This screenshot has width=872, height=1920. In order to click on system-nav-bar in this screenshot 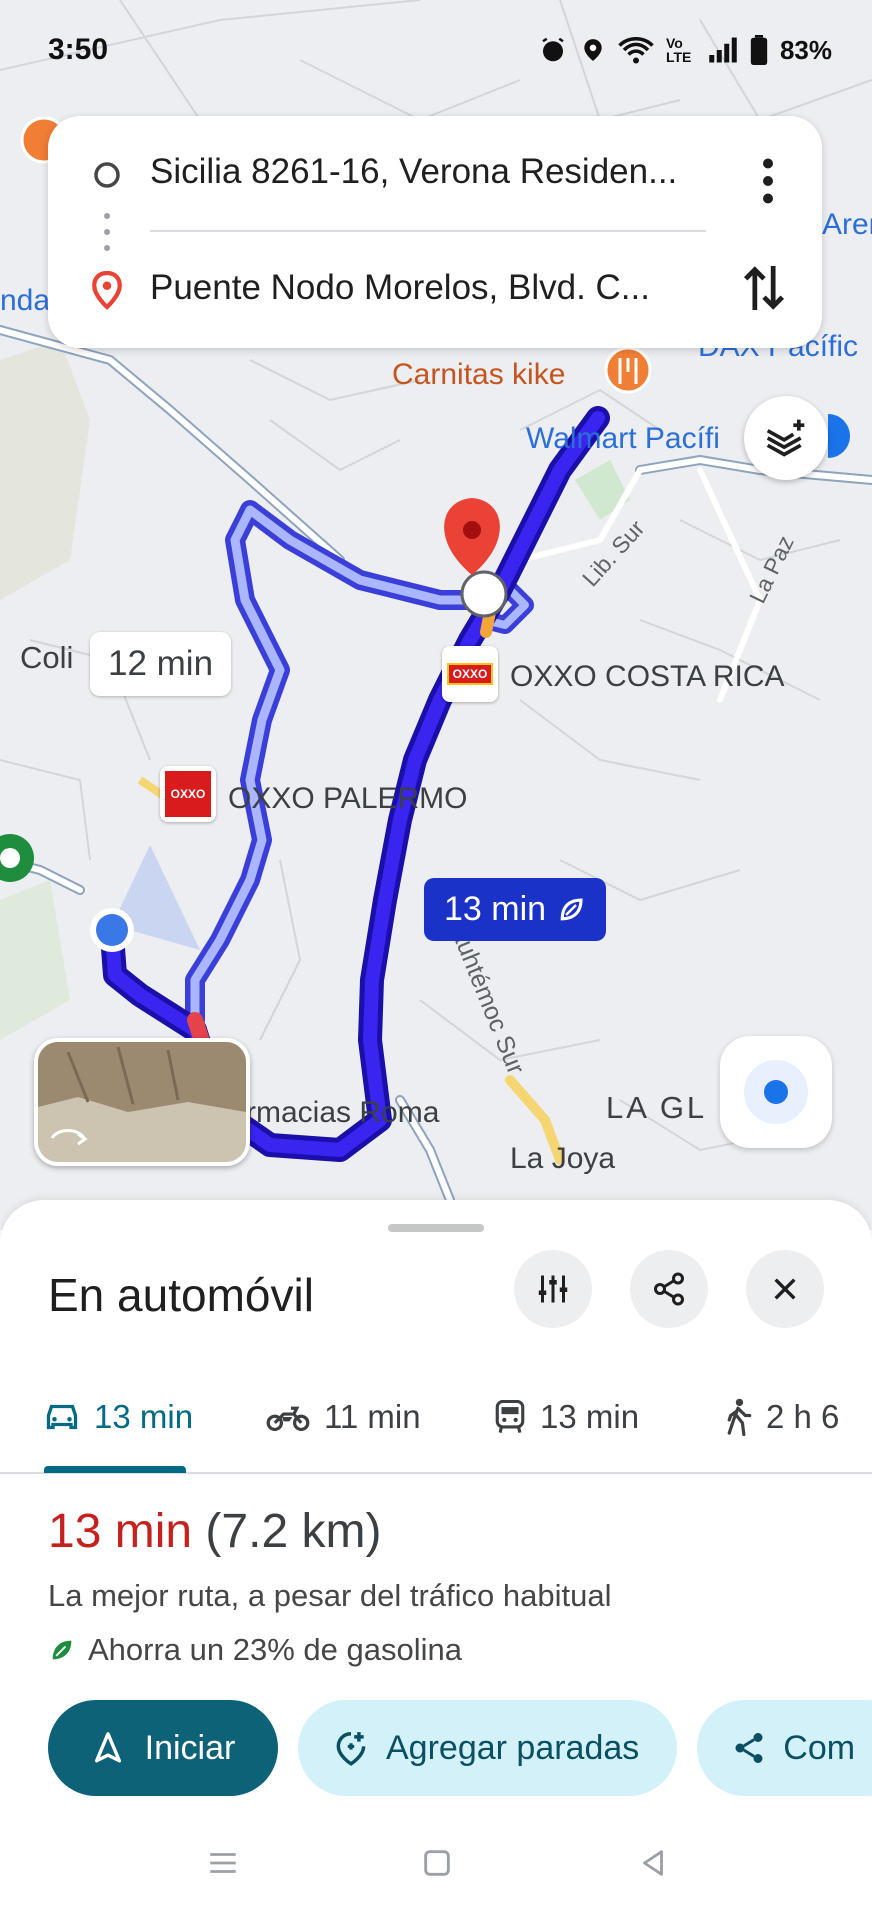, I will do `click(436, 1878)`.